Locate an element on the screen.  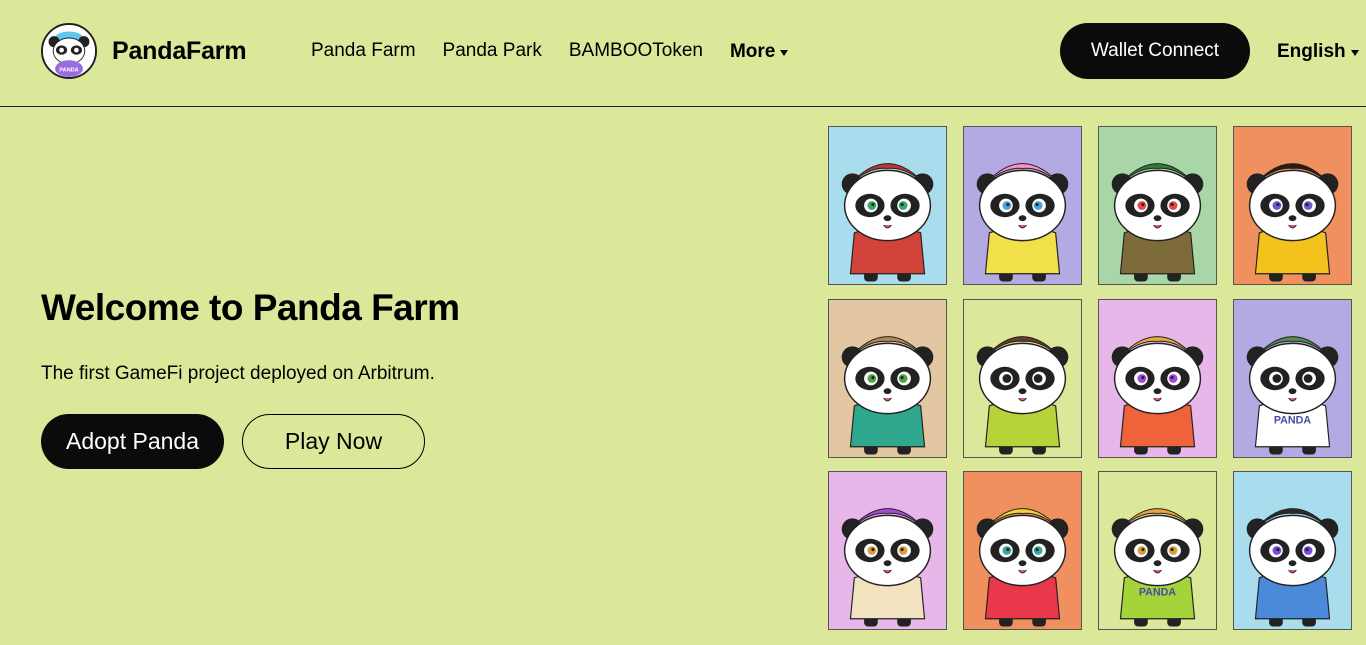
wallet-connect-button: Wallet Connect is located at coordinates (1155, 51).